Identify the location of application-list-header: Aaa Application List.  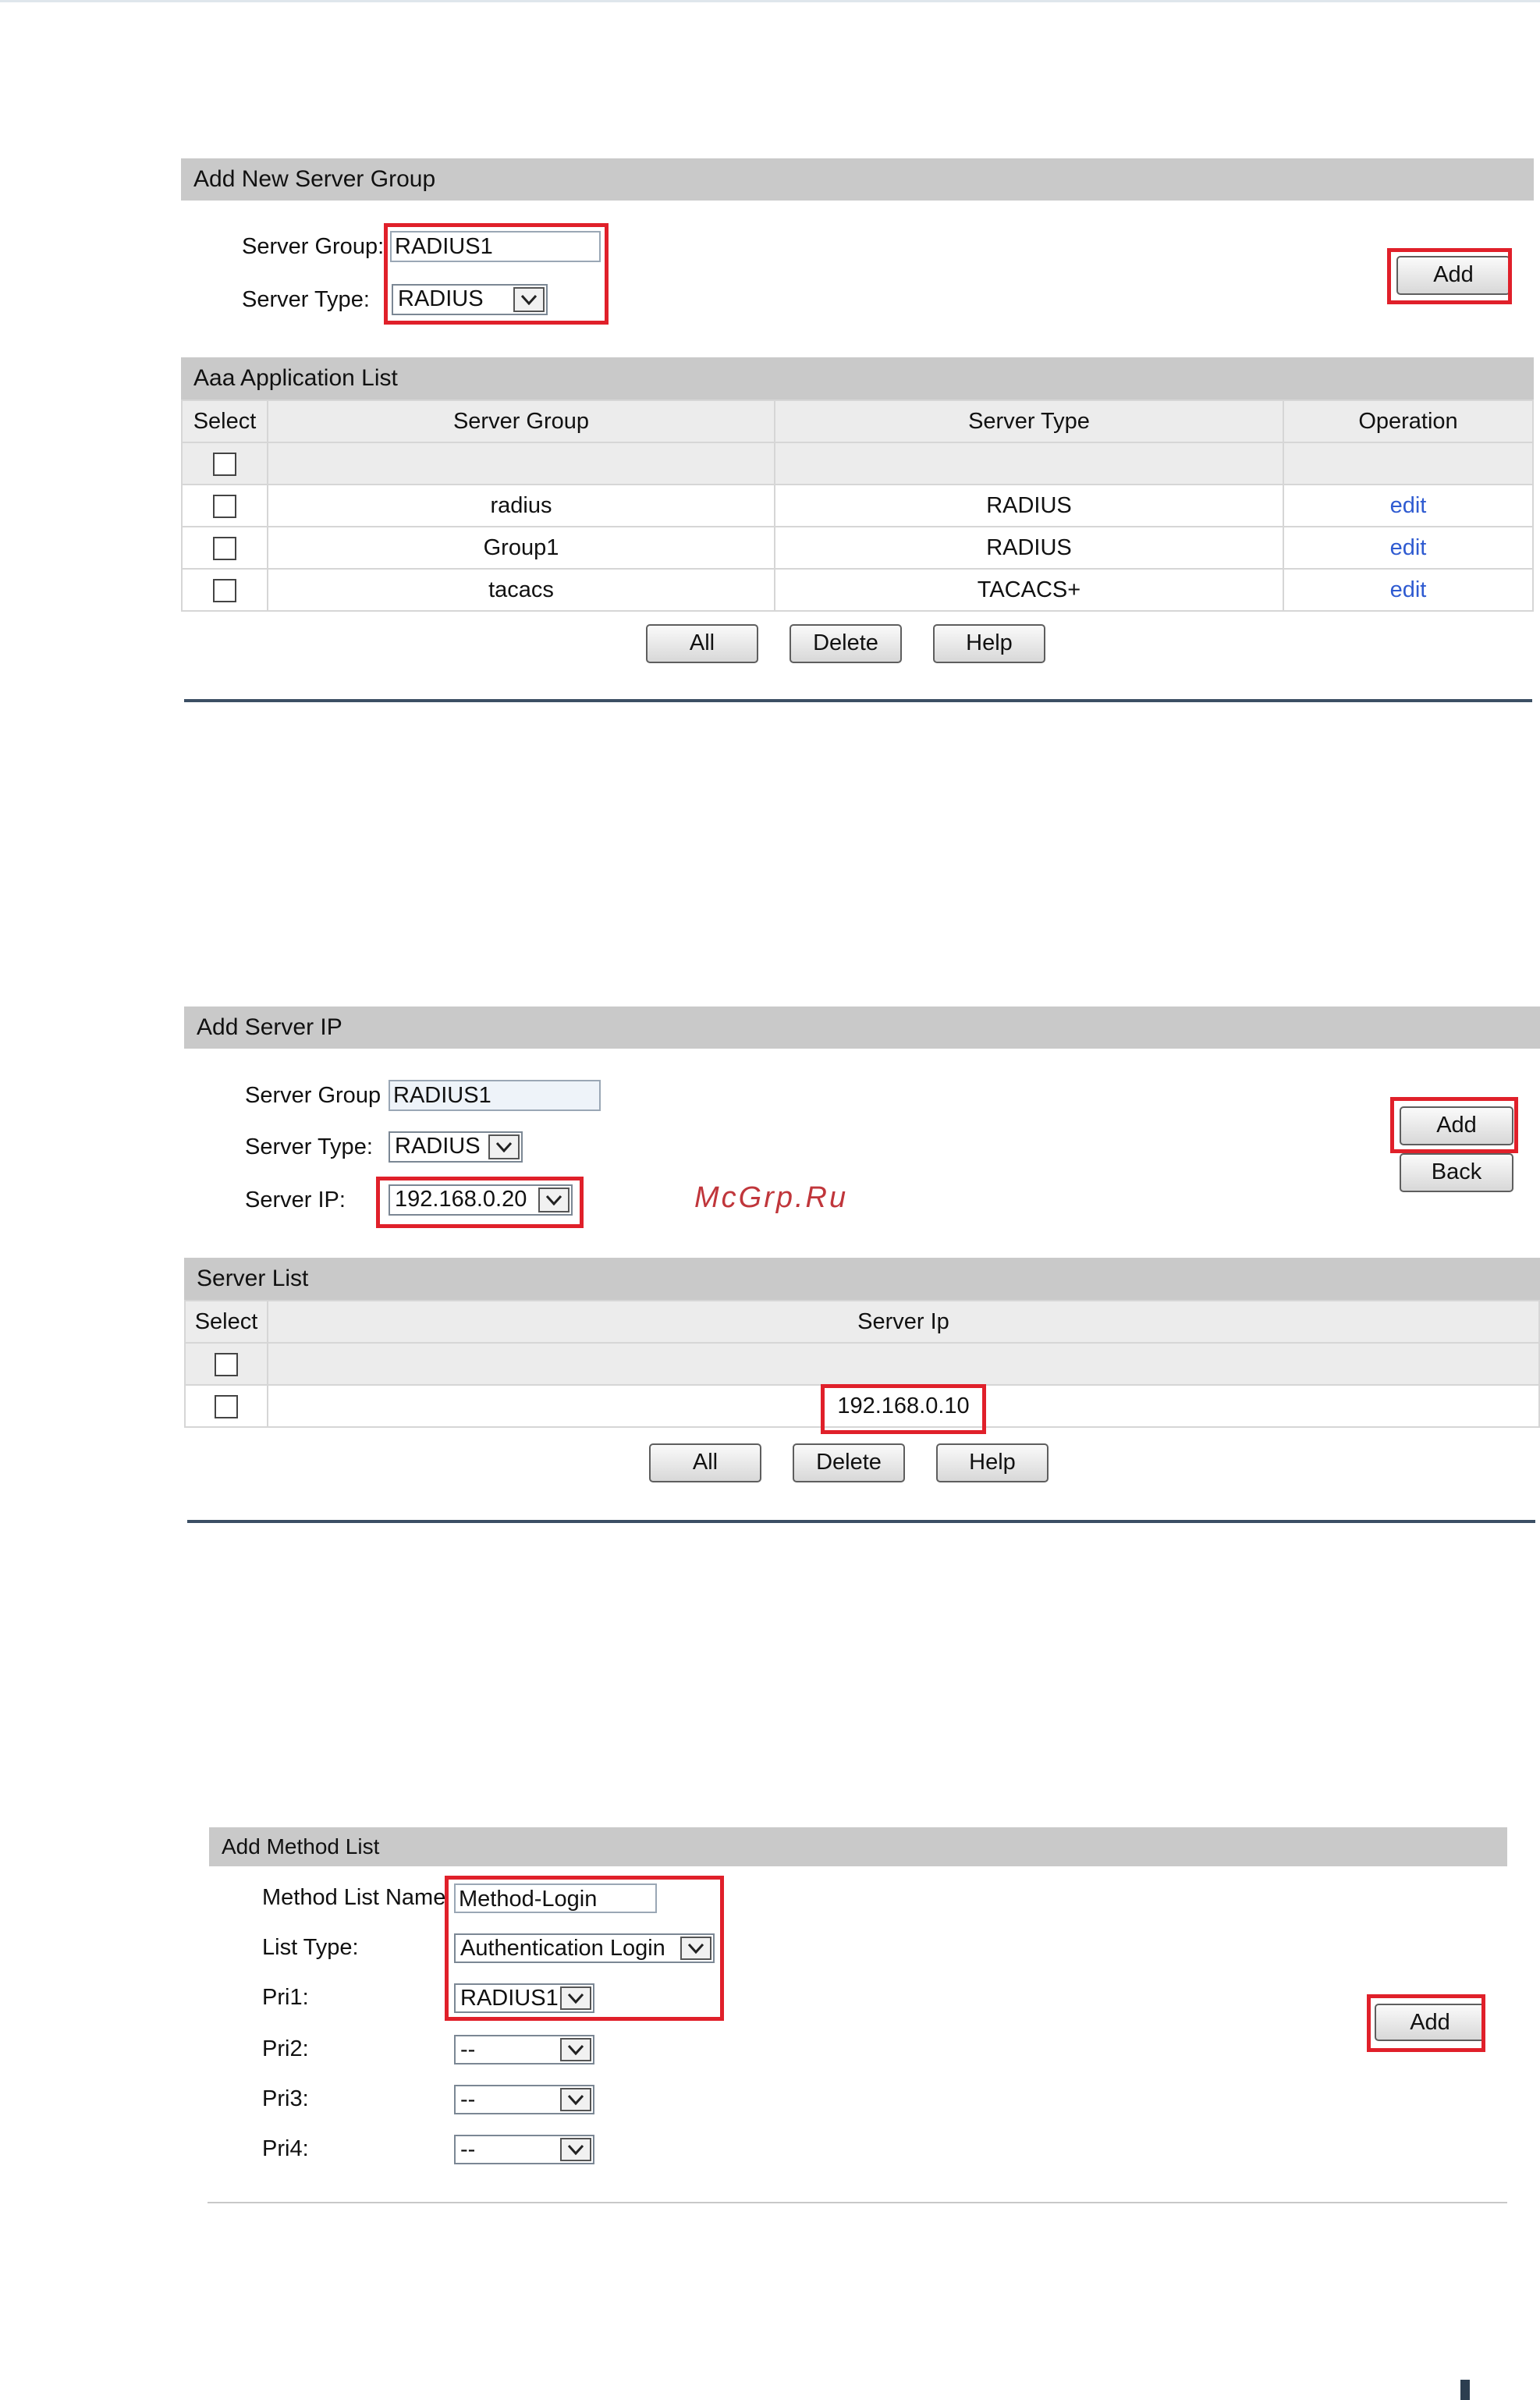
(857, 378).